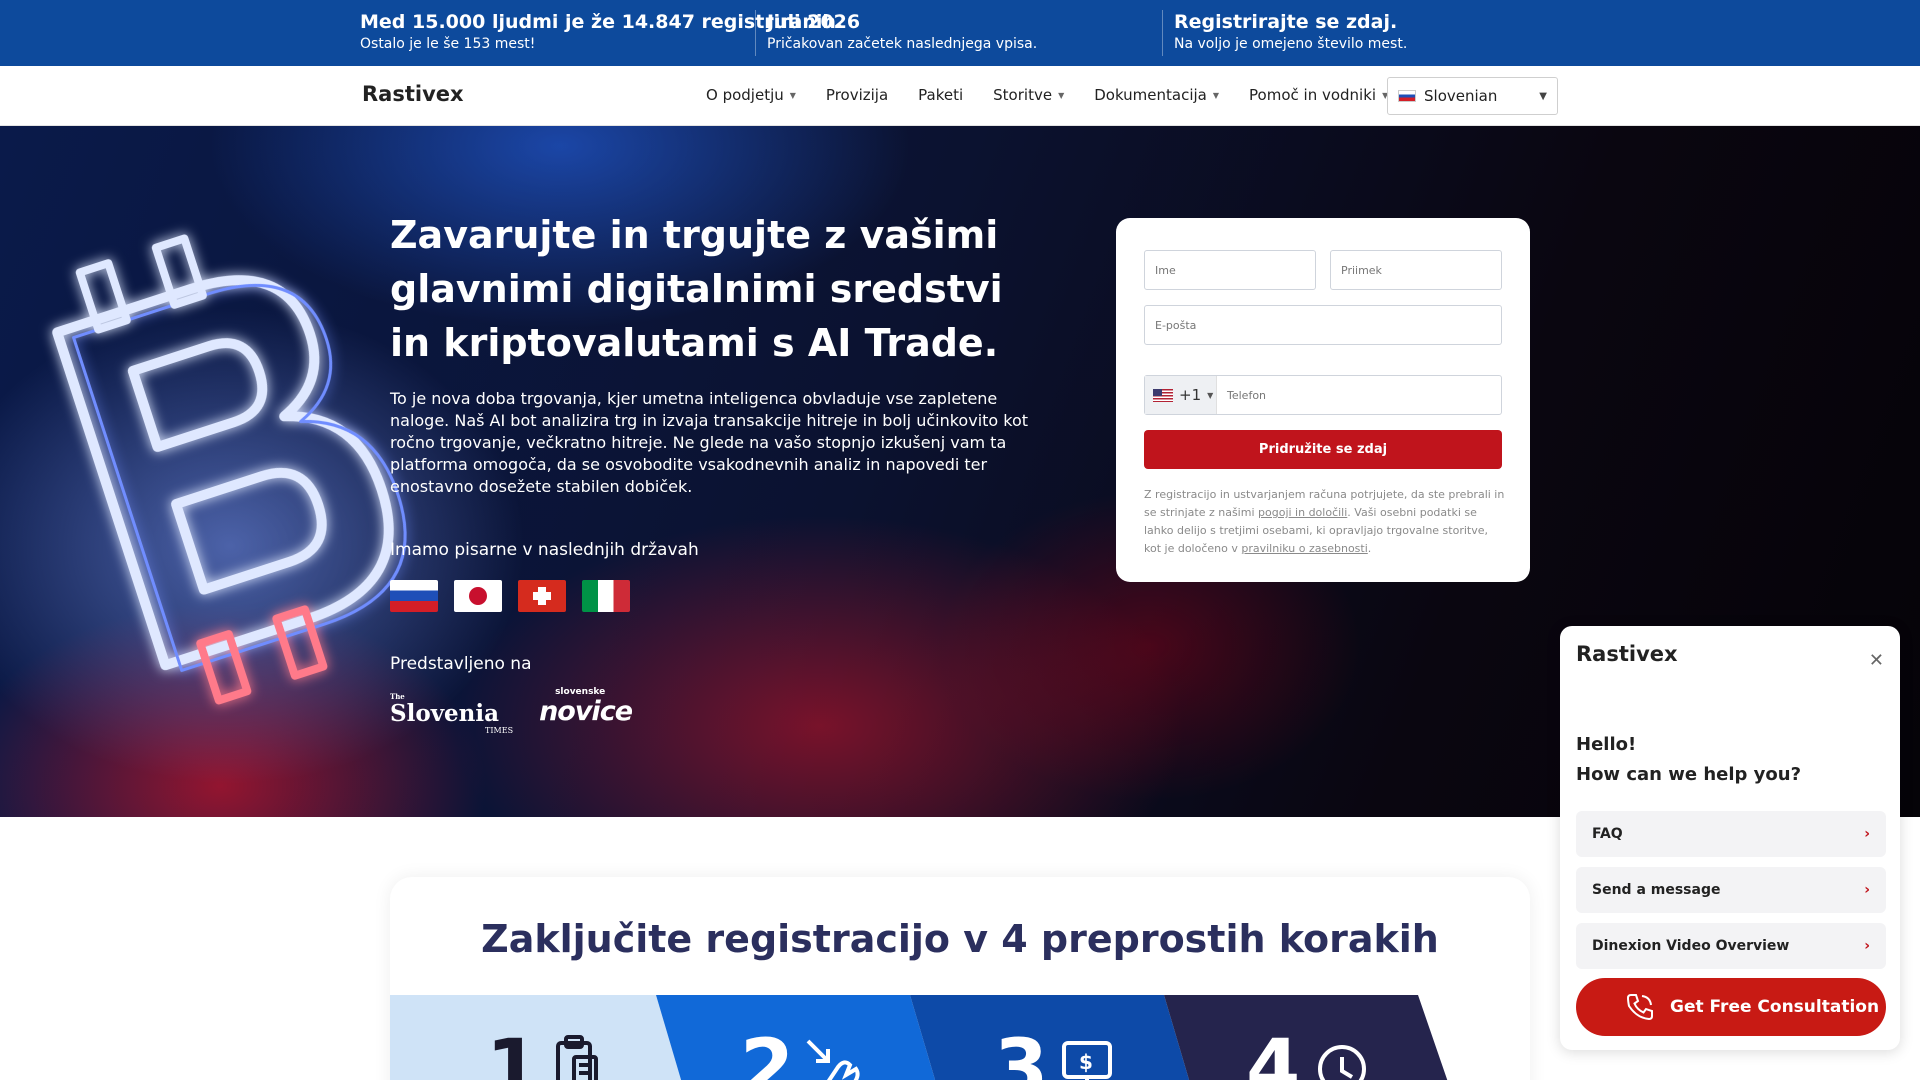  Describe the element at coordinates (1323, 449) in the screenshot. I see `join-now-button: Pridružite se zdaj` at that location.